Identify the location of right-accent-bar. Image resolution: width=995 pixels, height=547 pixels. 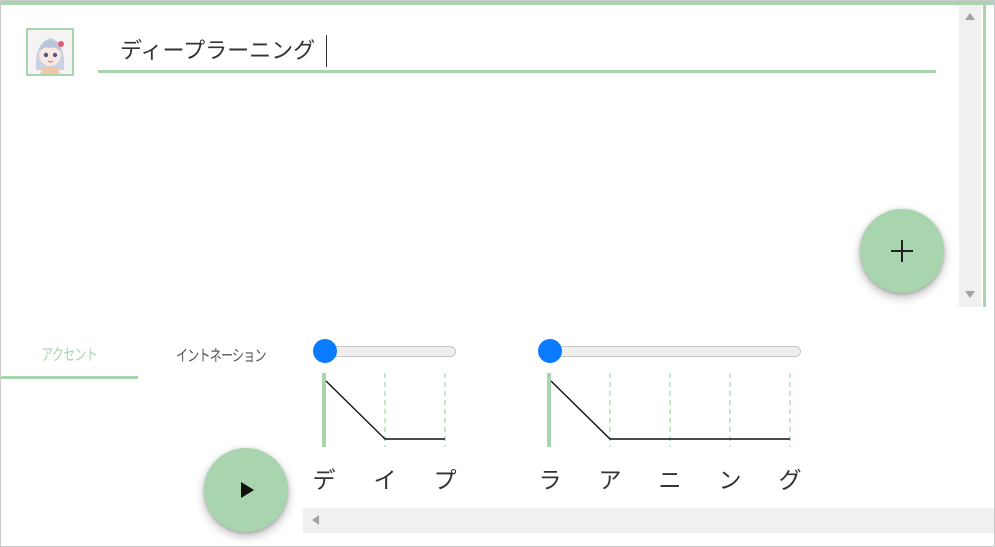
(984, 156).